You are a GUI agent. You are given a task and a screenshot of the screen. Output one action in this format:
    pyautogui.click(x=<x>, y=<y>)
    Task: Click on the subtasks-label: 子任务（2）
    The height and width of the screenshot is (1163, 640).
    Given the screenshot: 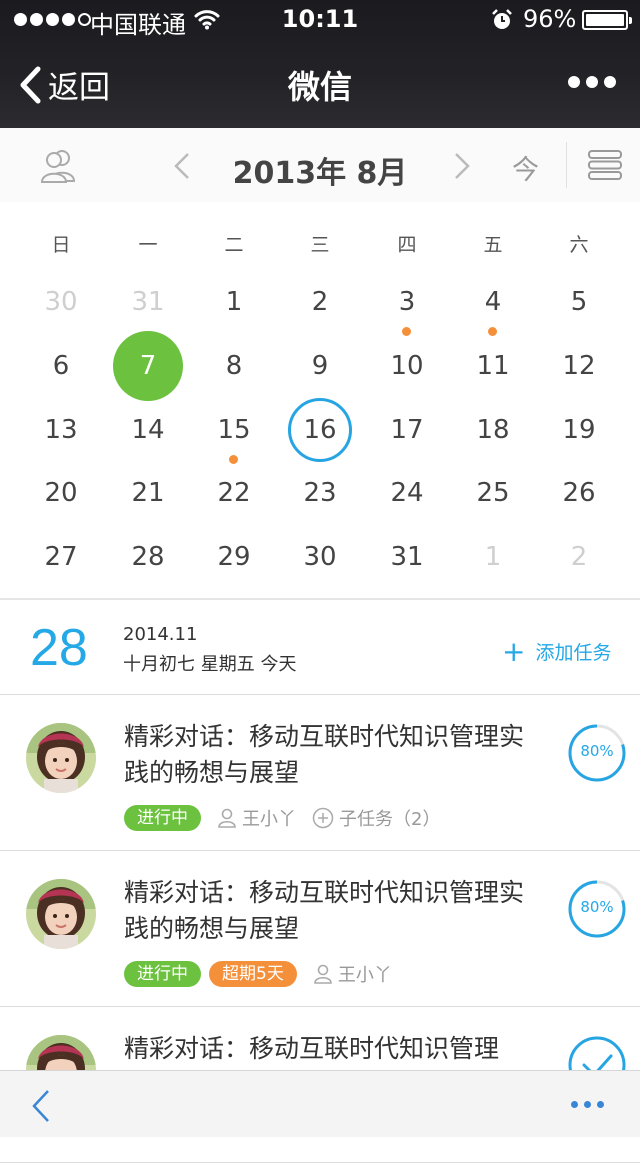 What is the action you would take?
    pyautogui.click(x=390, y=819)
    